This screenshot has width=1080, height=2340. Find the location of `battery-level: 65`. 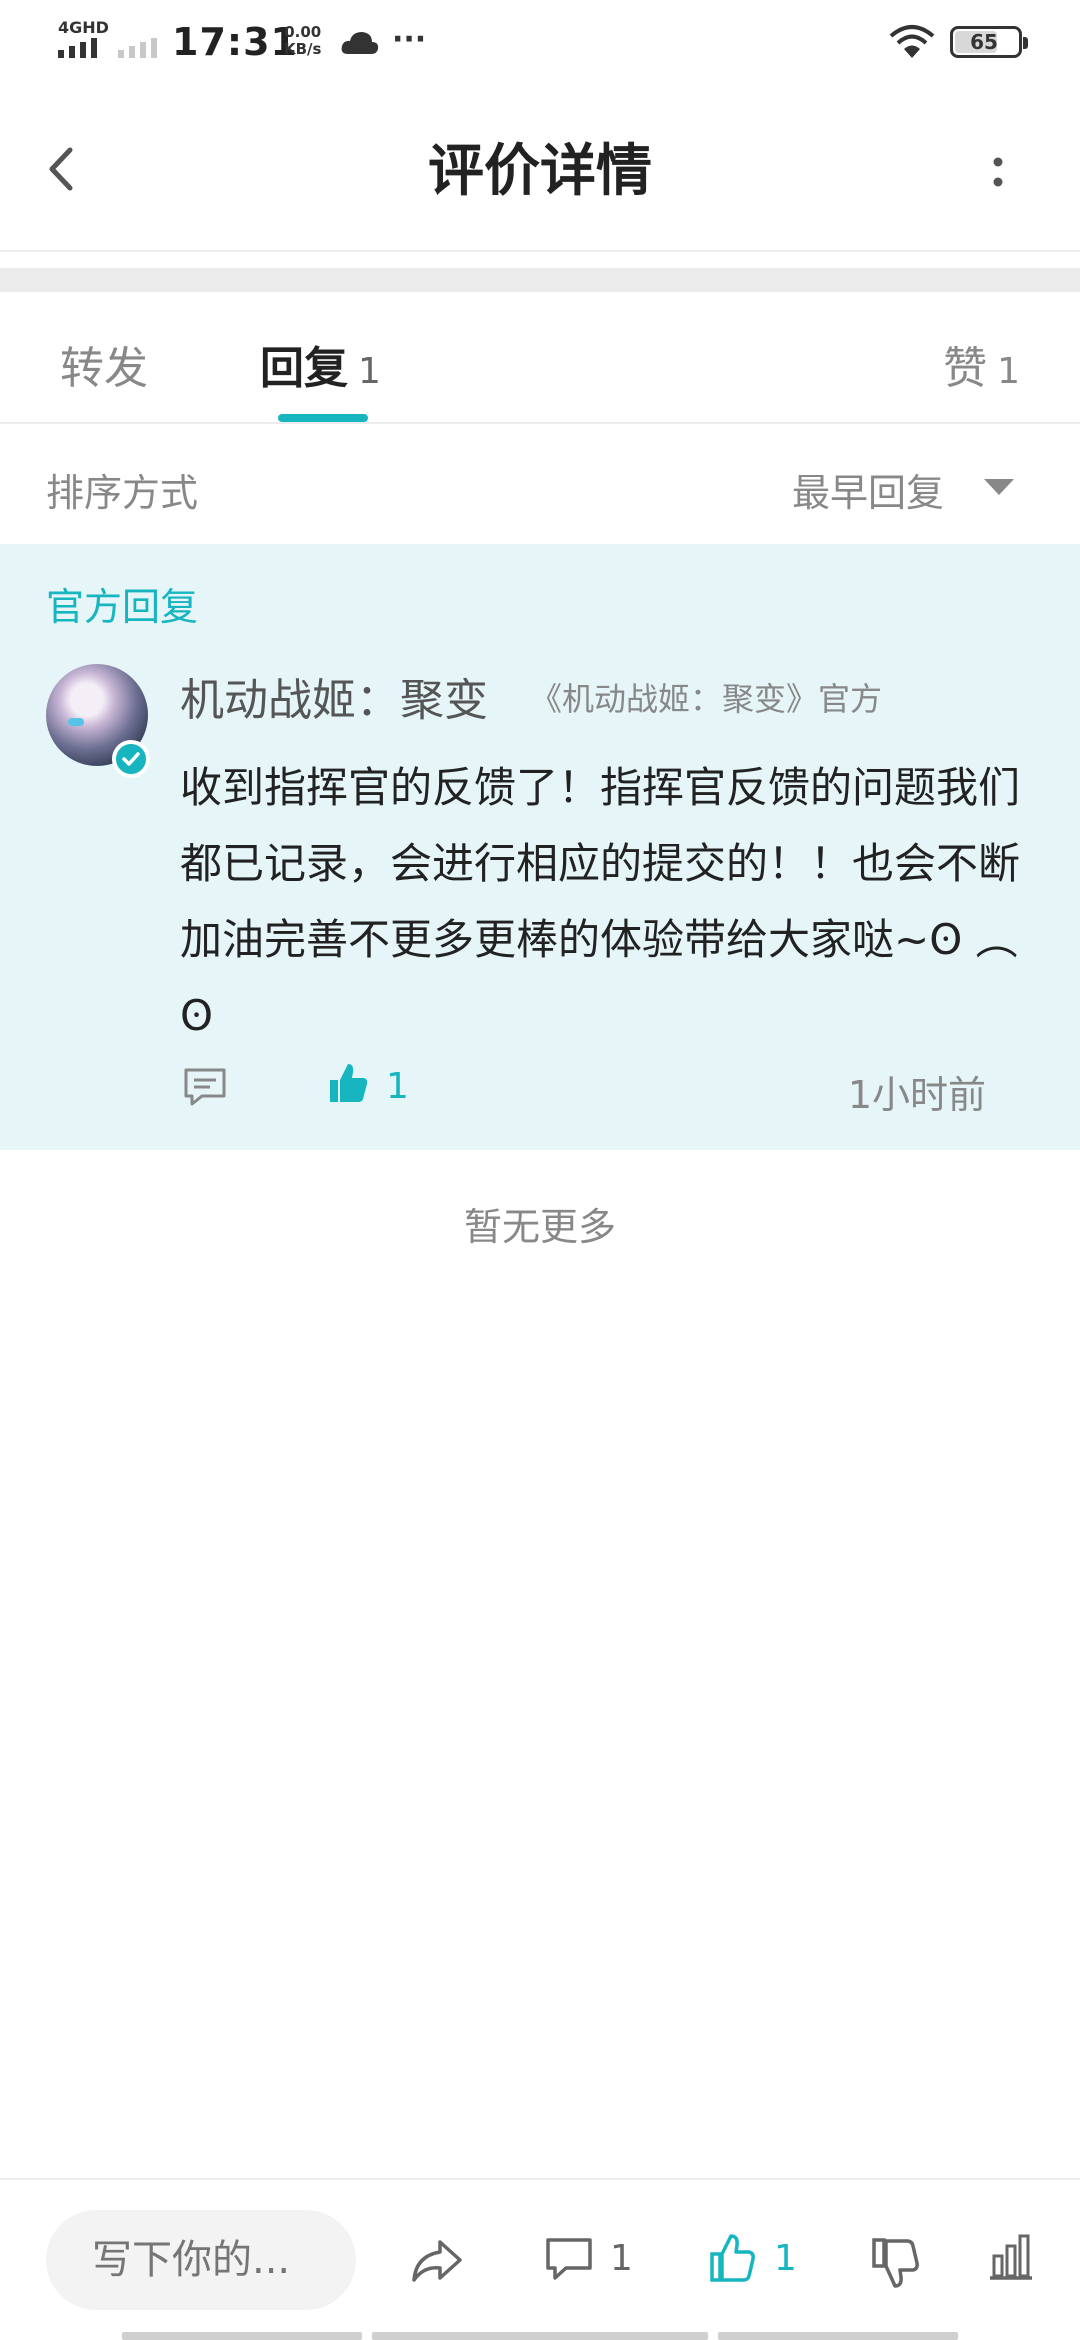

battery-level: 65 is located at coordinates (984, 42).